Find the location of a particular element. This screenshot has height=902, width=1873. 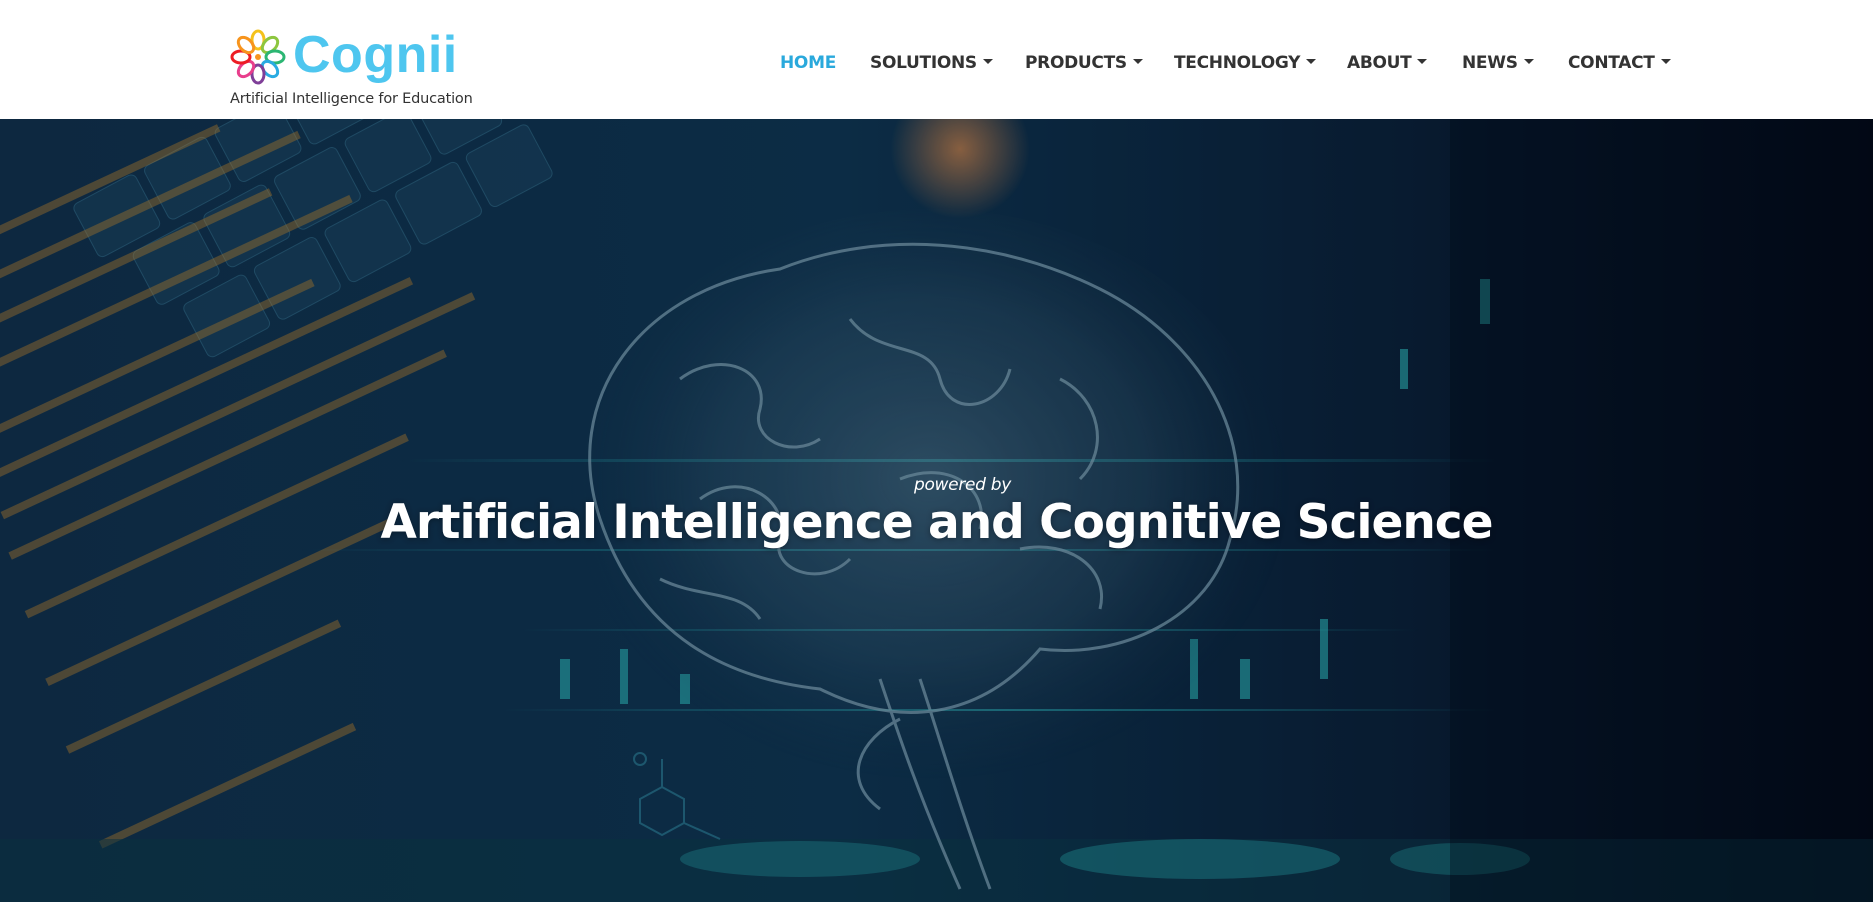

nav-item-label: TECHNOLOGY is located at coordinates (1237, 63).